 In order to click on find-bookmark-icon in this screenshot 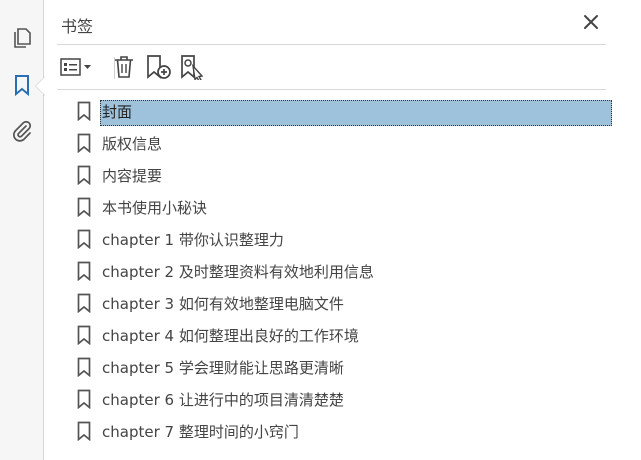, I will do `click(193, 68)`.